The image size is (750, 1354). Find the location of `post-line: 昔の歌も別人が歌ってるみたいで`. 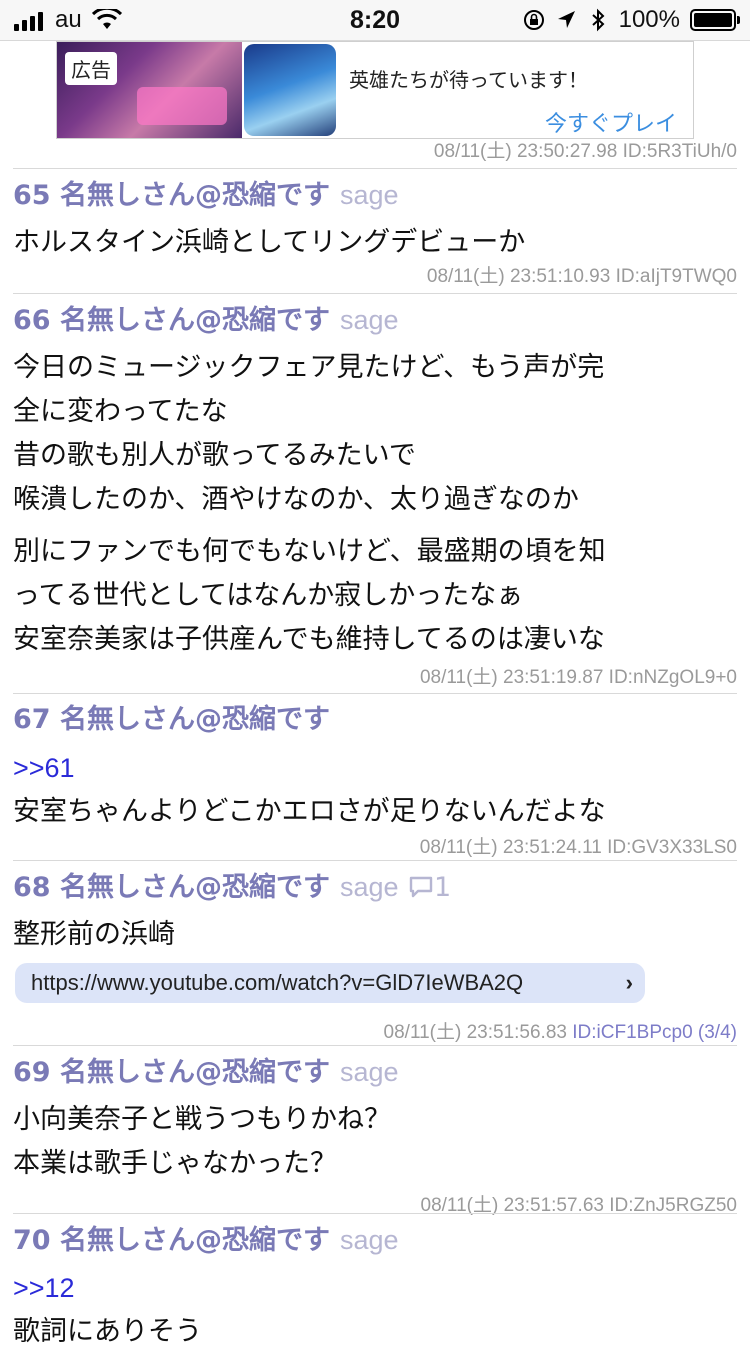

post-line: 昔の歌も別人が歌ってるみたいで is located at coordinates (214, 455).